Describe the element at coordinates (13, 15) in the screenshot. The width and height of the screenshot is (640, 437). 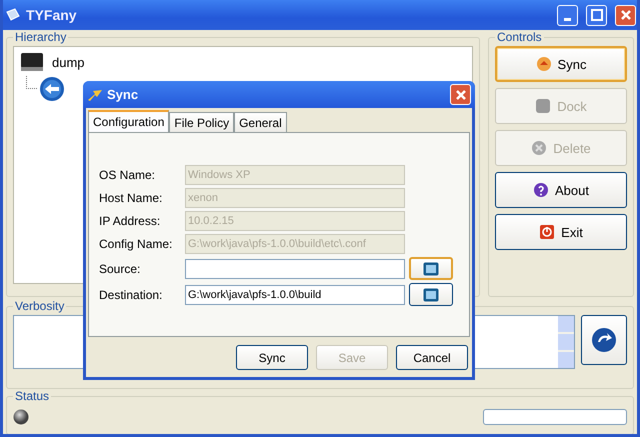
I see `app-icon` at that location.